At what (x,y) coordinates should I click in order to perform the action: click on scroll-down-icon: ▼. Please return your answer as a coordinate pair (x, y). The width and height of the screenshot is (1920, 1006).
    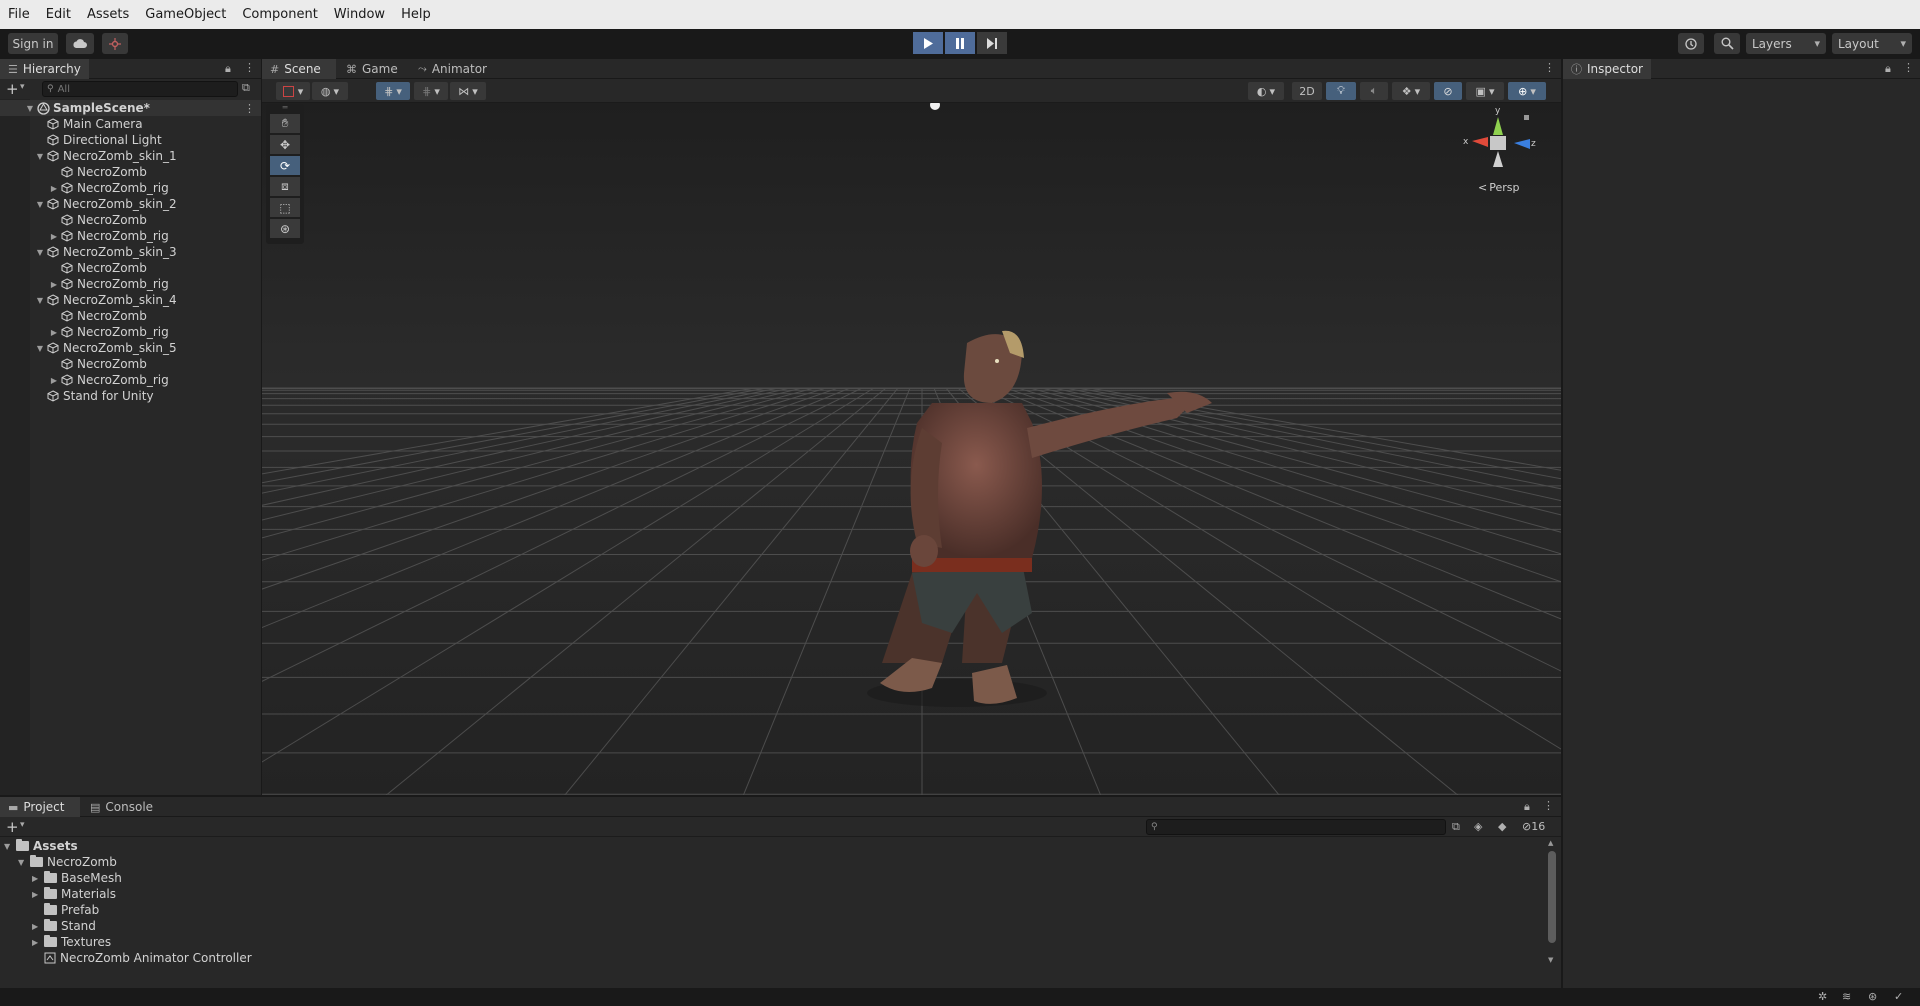
    Looking at the image, I should click on (1550, 960).